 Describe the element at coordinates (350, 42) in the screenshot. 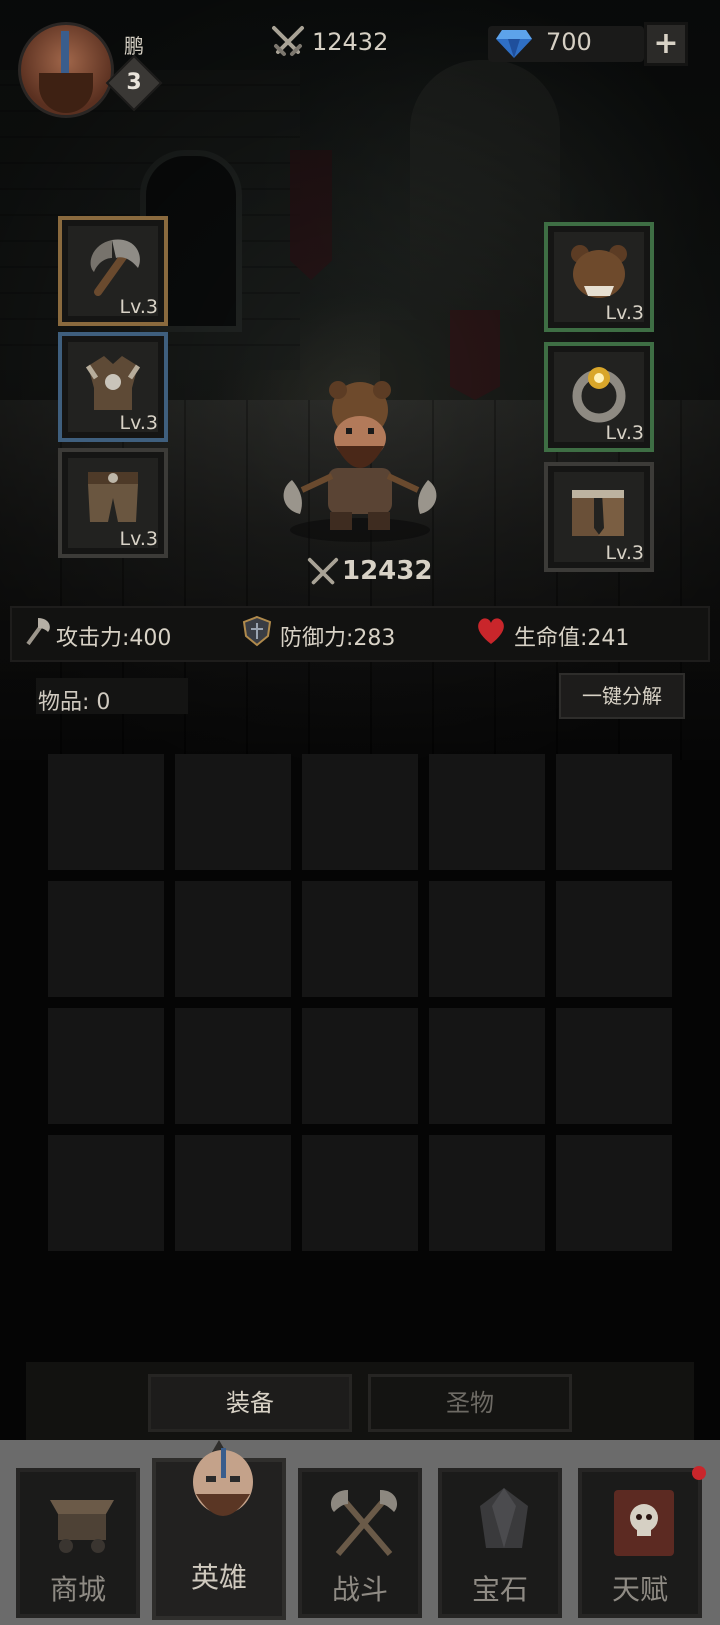

I see `combat-power: 12432` at that location.